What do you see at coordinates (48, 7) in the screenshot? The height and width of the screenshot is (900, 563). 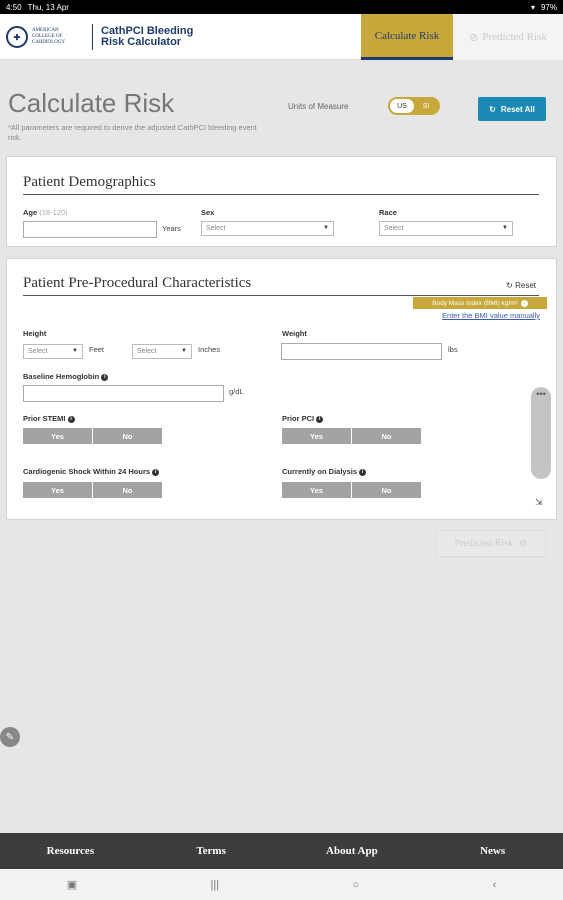 I see `status-date: Thu, 13 Apr` at bounding box center [48, 7].